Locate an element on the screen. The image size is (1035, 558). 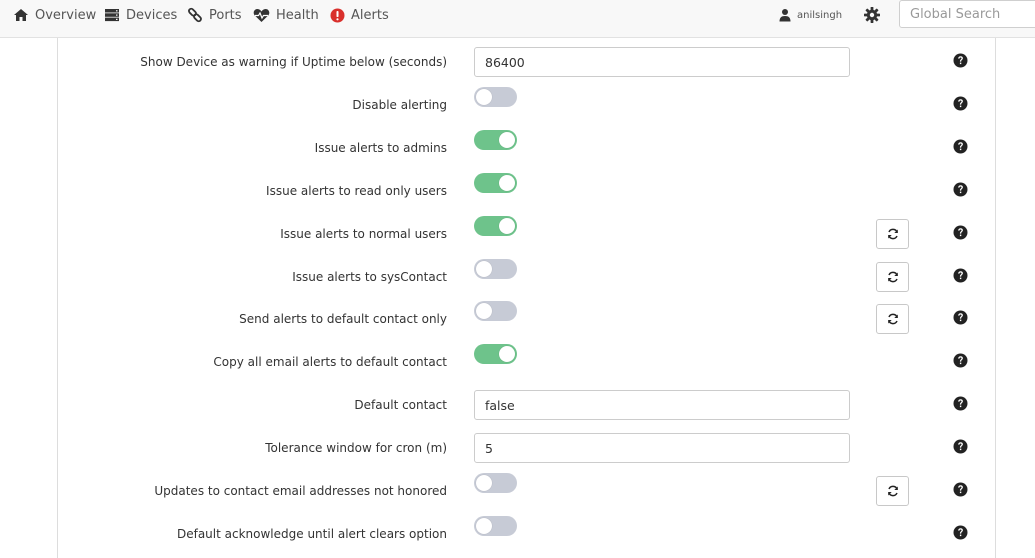
global-search-input is located at coordinates (967, 14).